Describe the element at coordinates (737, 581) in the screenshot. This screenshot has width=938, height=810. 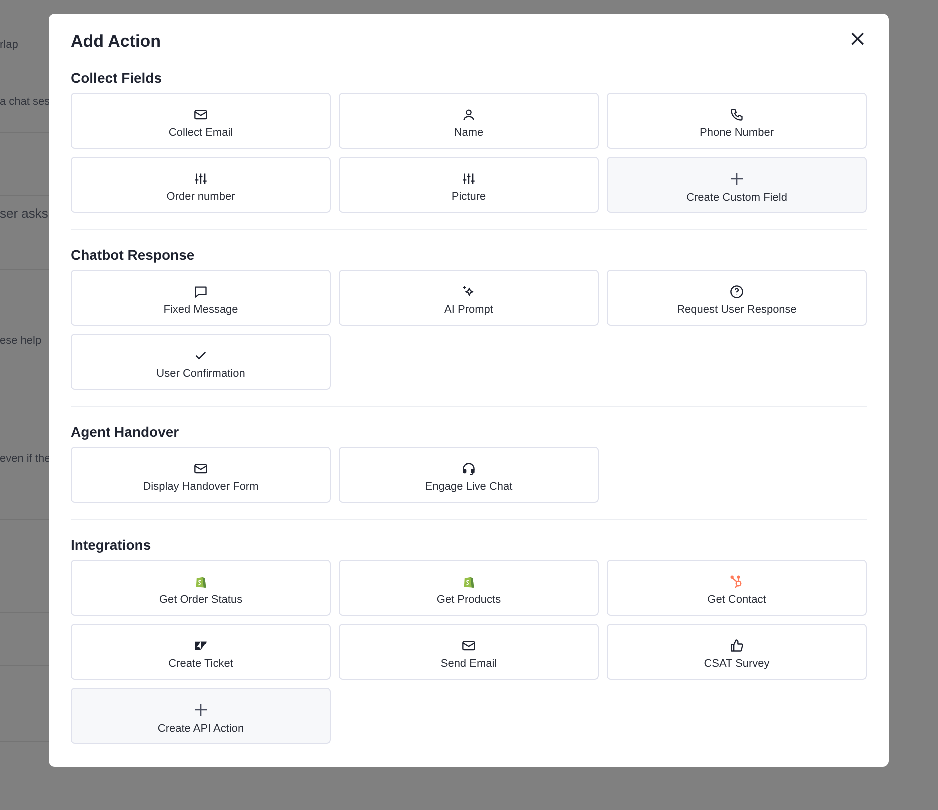
I see `sprocket-icon` at that location.